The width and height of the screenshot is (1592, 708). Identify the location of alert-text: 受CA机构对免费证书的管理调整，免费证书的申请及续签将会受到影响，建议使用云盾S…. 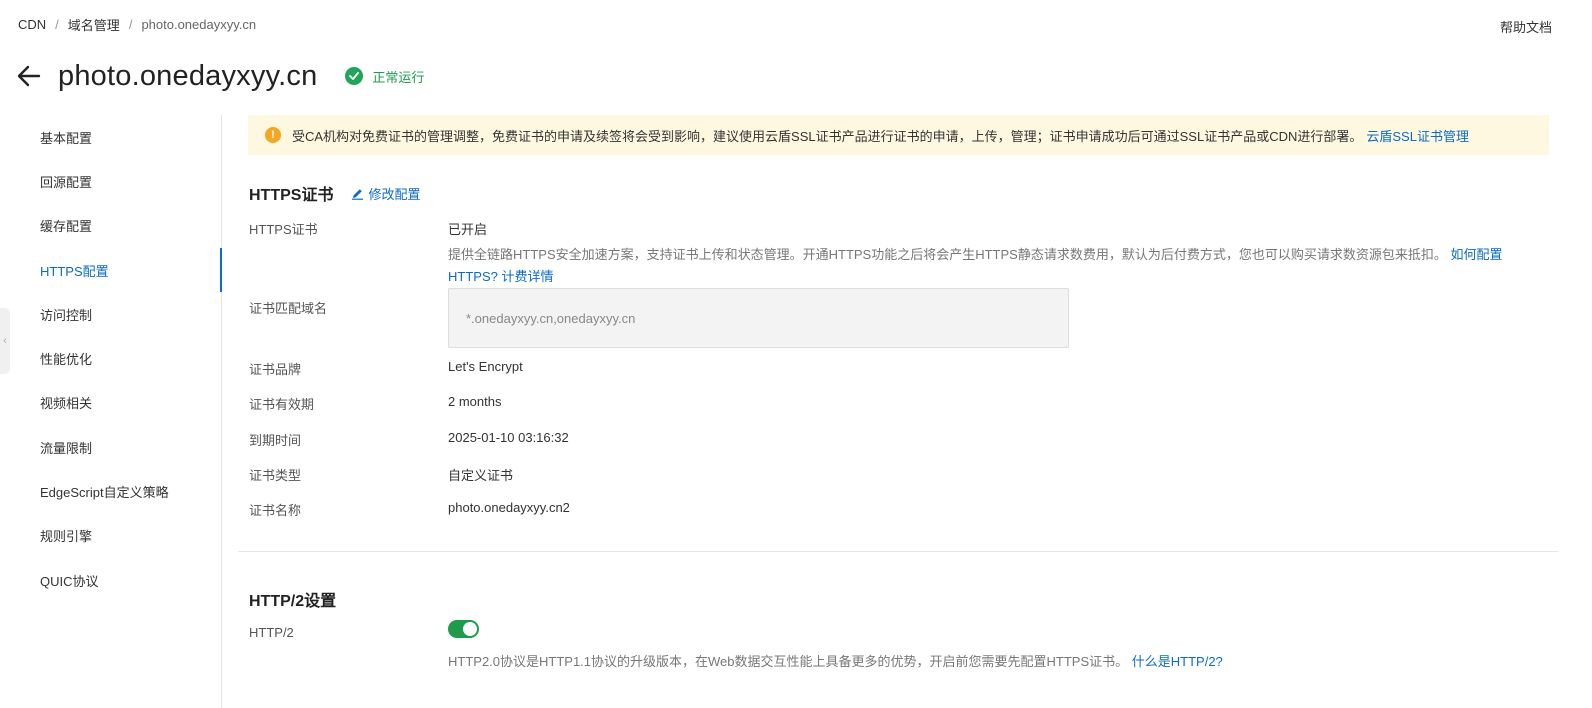
(827, 136).